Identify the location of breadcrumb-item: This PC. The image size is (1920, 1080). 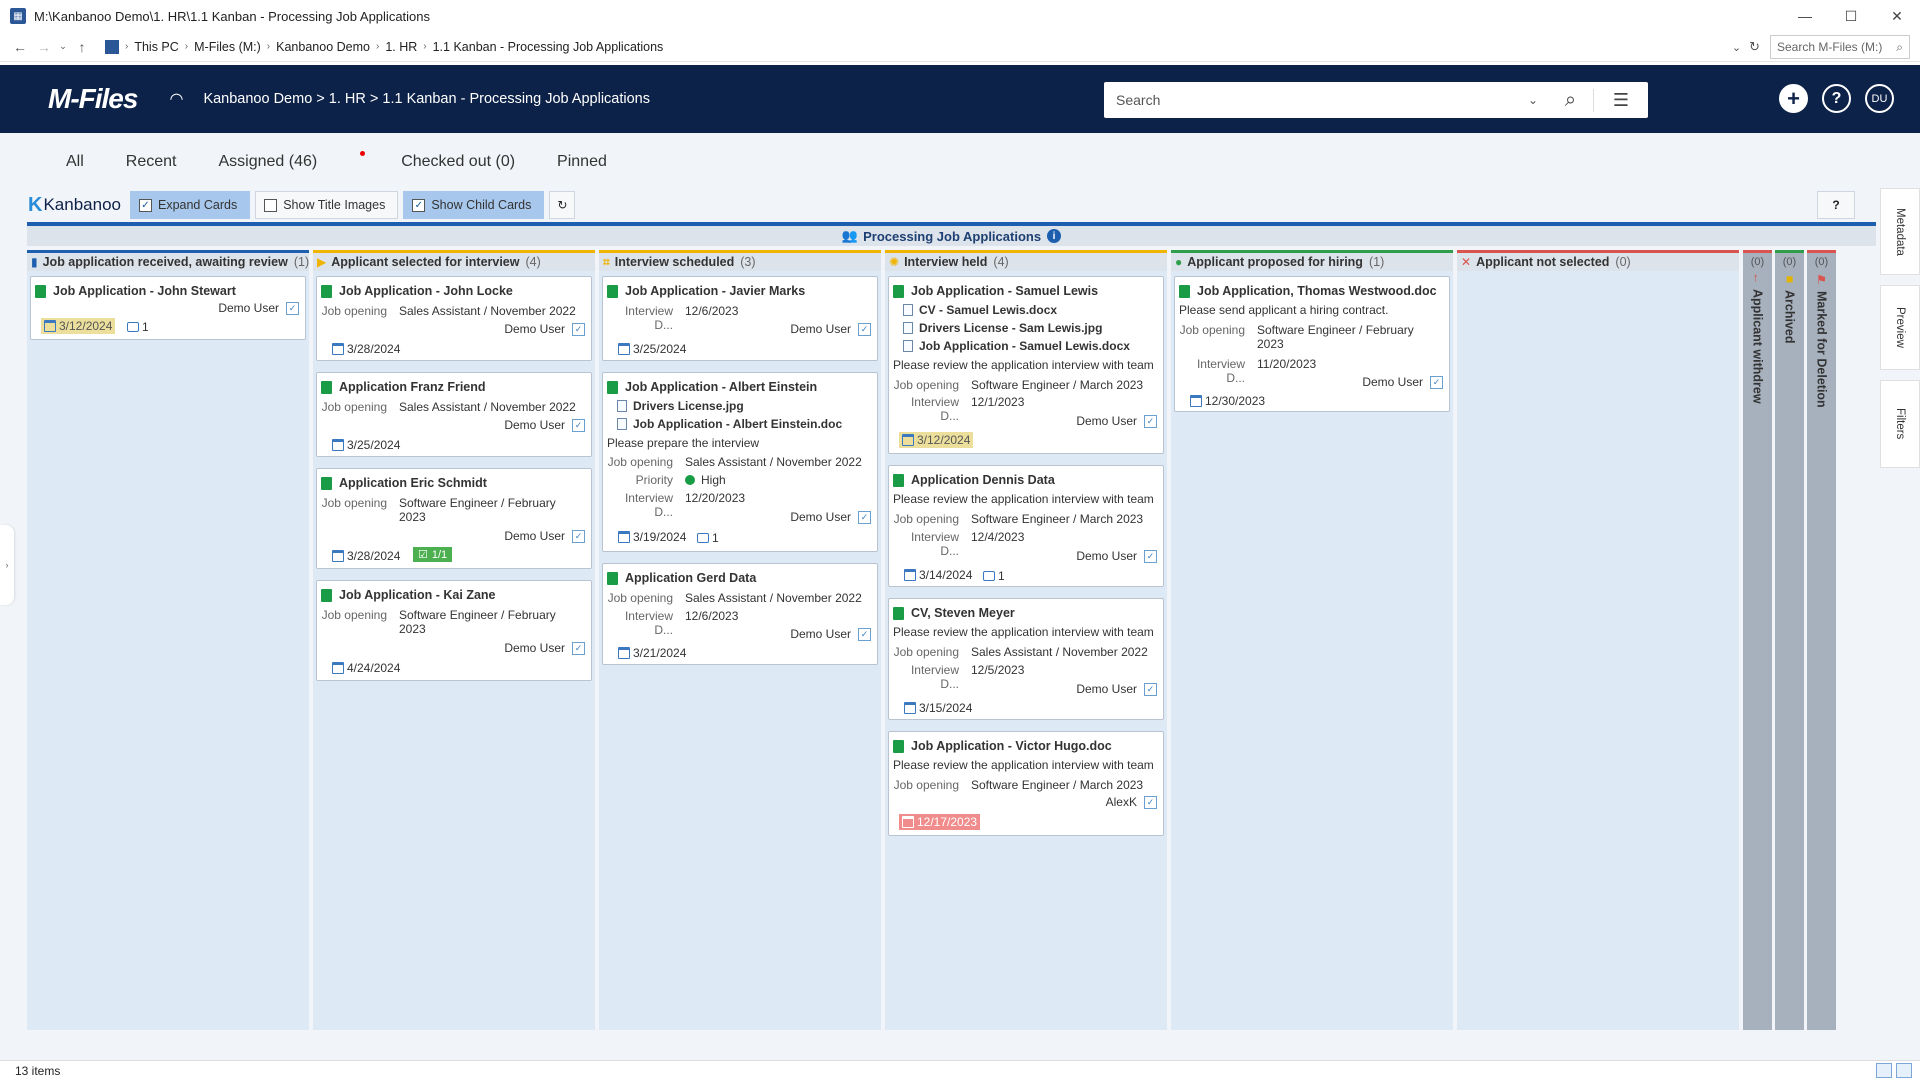
(156, 47).